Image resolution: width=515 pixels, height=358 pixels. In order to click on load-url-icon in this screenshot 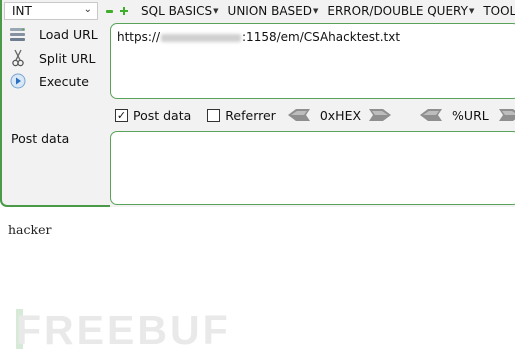, I will do `click(18, 34)`.